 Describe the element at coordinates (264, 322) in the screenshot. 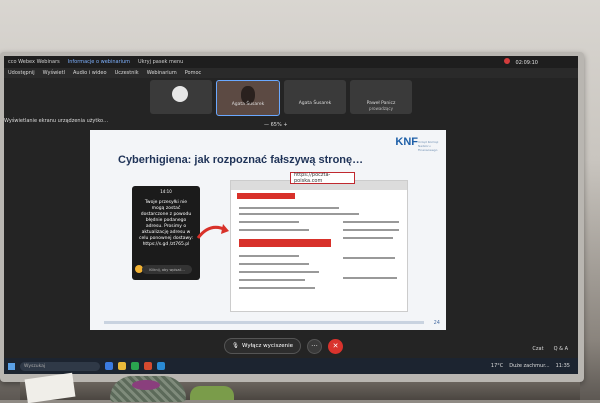

I see `slide-footer-text` at that location.